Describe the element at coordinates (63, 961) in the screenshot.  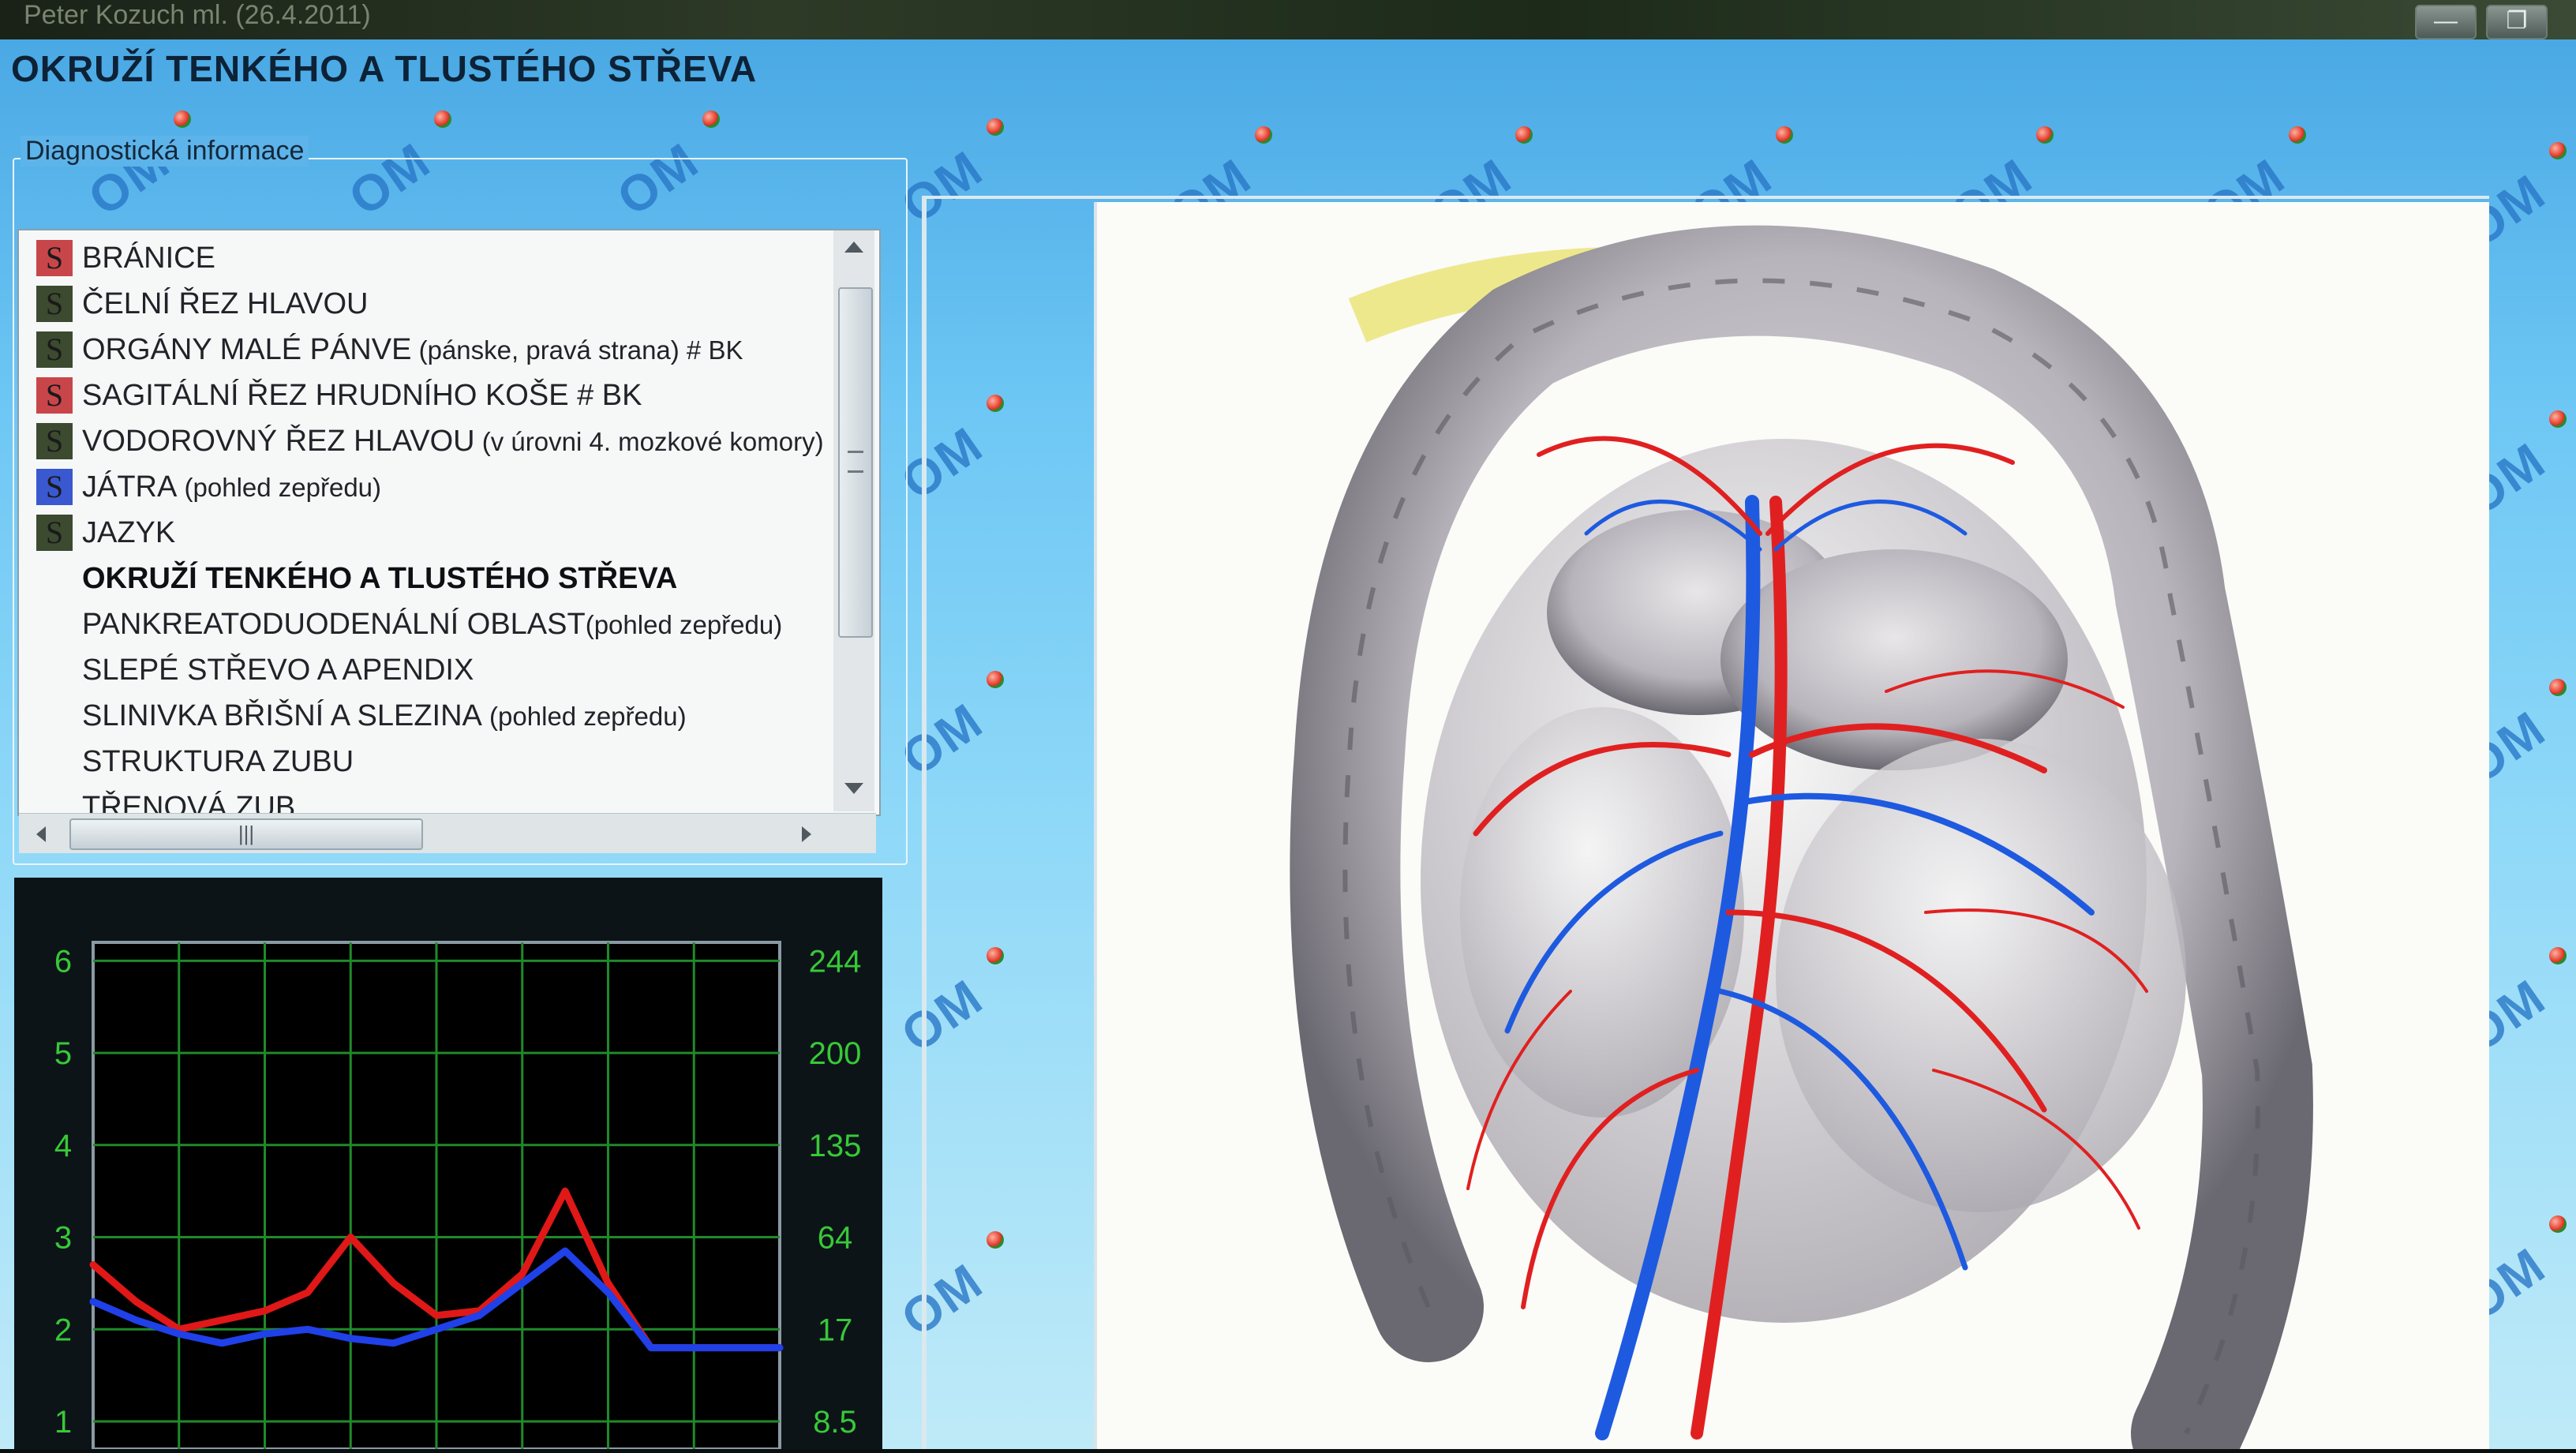
I see `left-tick-label: 6` at that location.